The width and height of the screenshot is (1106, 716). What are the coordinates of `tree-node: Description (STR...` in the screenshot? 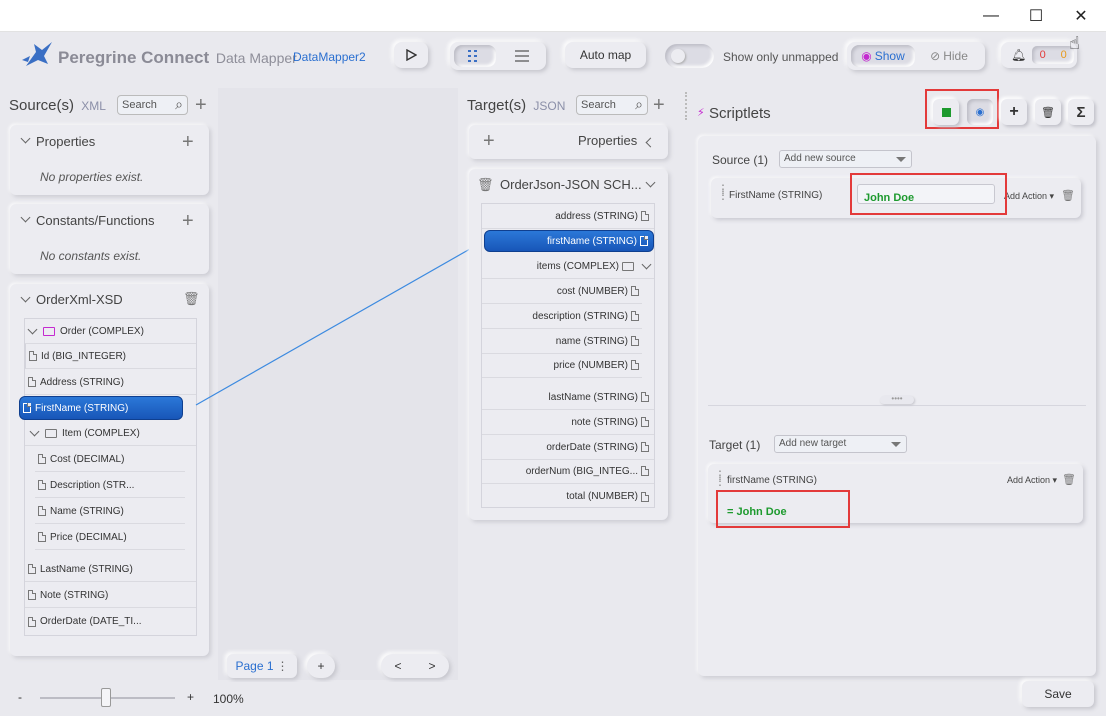 It's located at (110, 485).